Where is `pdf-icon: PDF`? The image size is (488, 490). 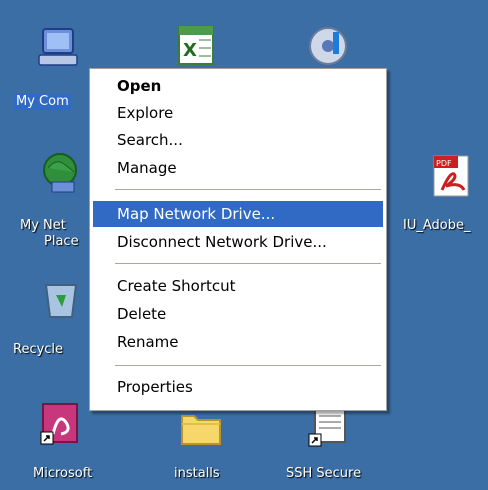 pdf-icon: PDF is located at coordinates (451, 175).